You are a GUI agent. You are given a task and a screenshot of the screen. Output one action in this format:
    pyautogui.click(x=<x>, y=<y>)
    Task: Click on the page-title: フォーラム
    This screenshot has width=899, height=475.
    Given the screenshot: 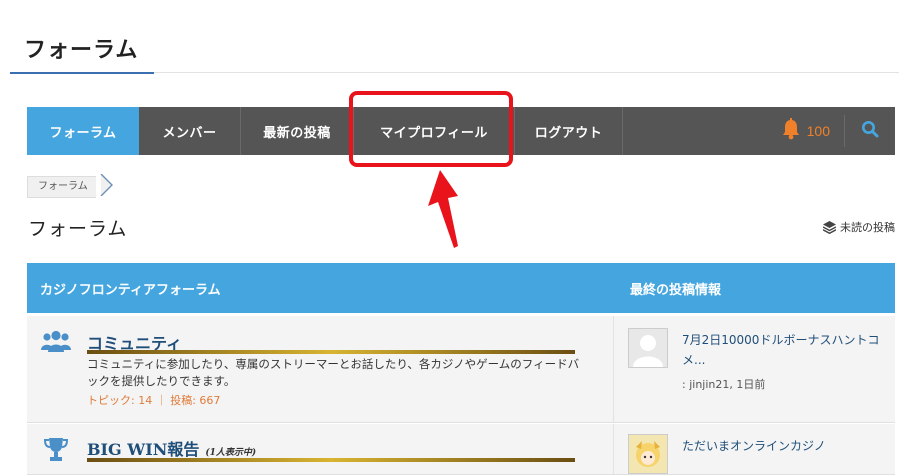 What is the action you would take?
    pyautogui.click(x=81, y=50)
    